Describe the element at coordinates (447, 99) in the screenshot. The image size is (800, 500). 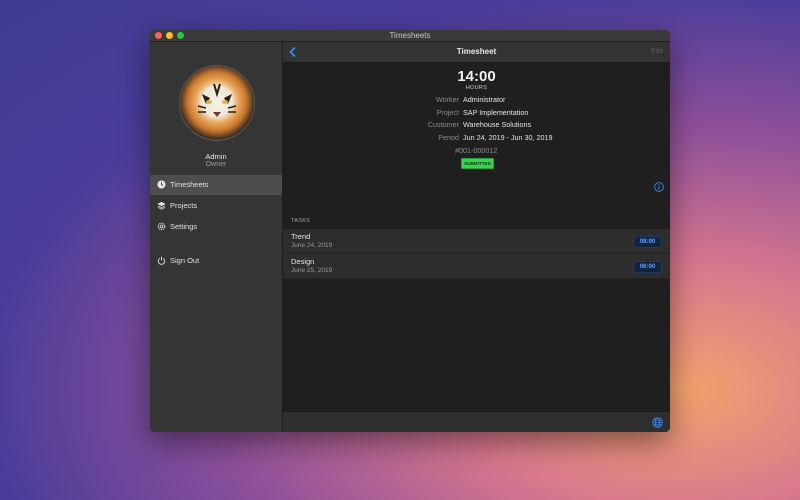
I see `detail-key: Worker` at that location.